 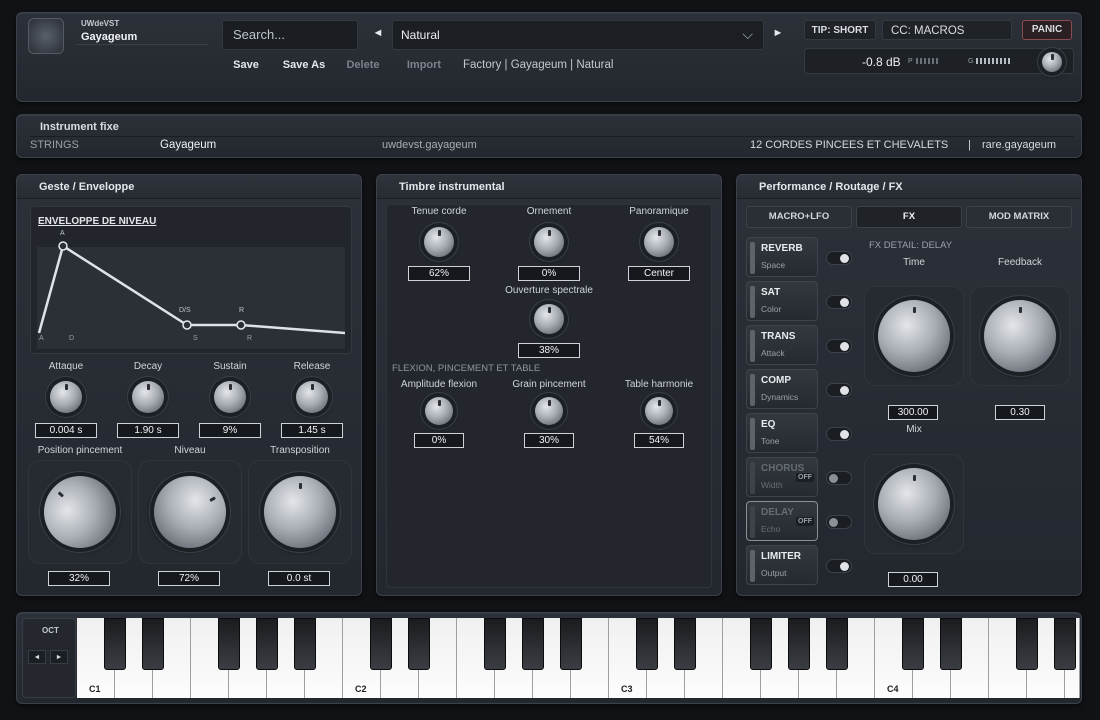 I want to click on transposition-value: 0.0 st, so click(x=299, y=578).